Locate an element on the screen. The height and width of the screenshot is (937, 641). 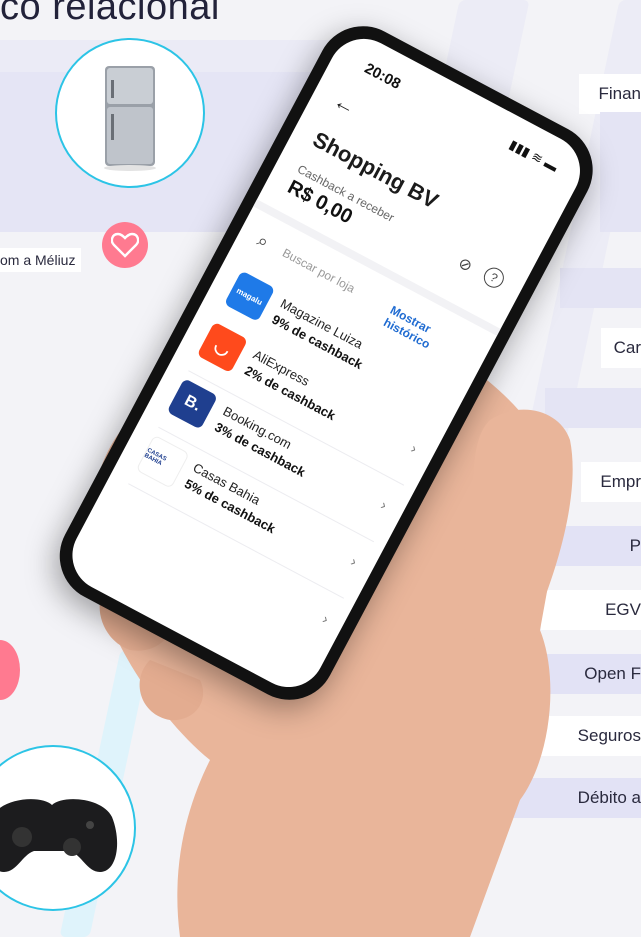
signal-wifi-battery-icon: ▮▮▮ ≋ ▬ is located at coordinates (533, 155).